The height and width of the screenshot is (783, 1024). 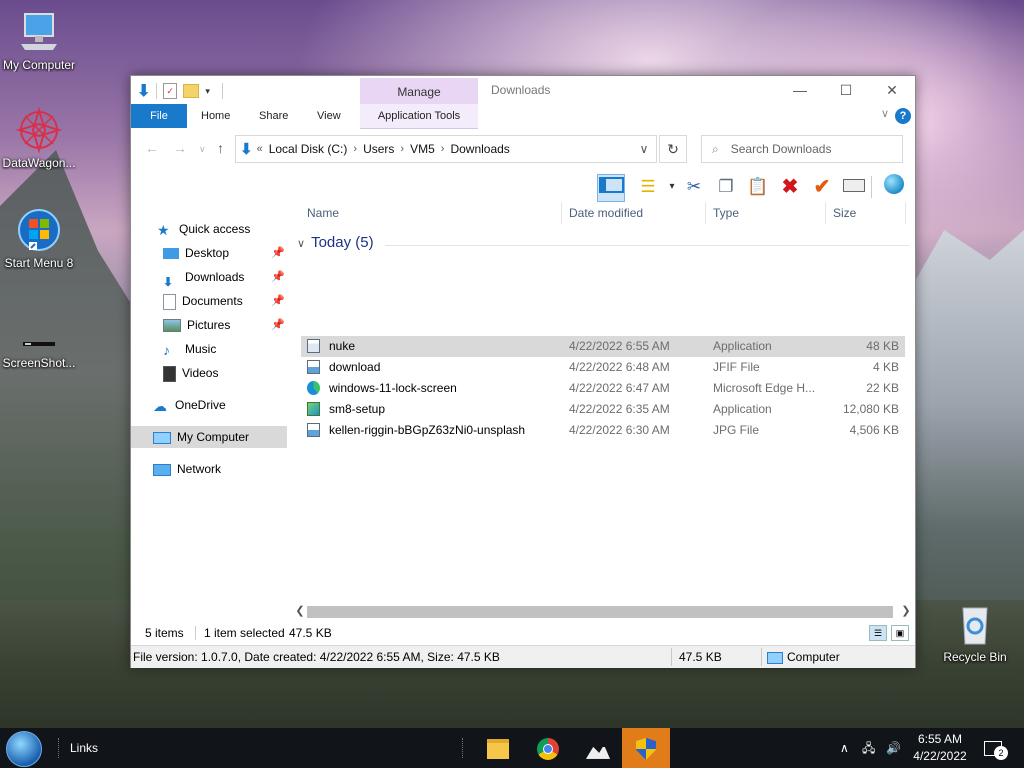 I want to click on nav-desktop: Desktop 📌, so click(x=211, y=253).